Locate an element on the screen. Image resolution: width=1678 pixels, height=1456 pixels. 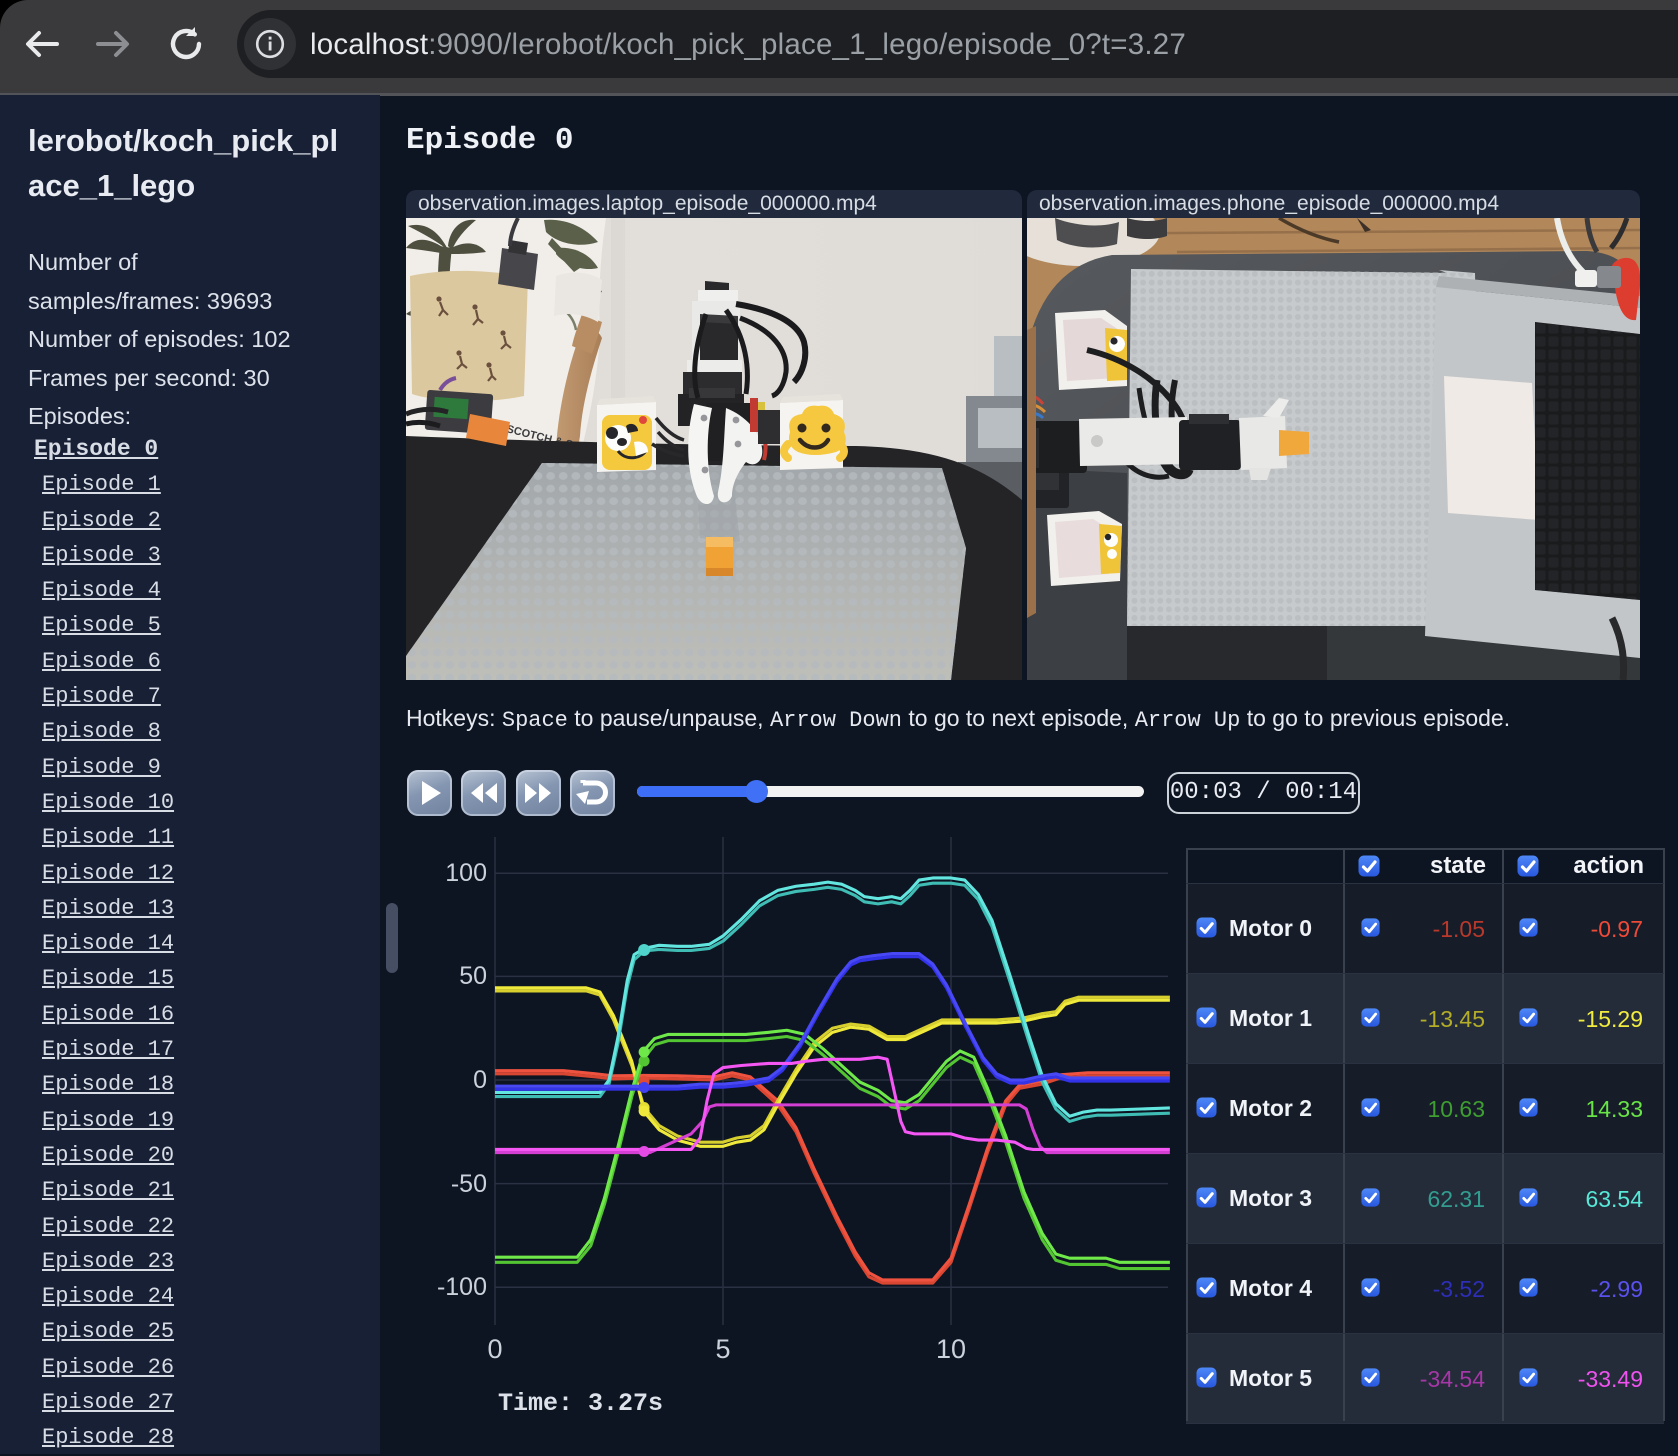
svg-text: Time: 3.27s is located at coordinates (580, 1403).